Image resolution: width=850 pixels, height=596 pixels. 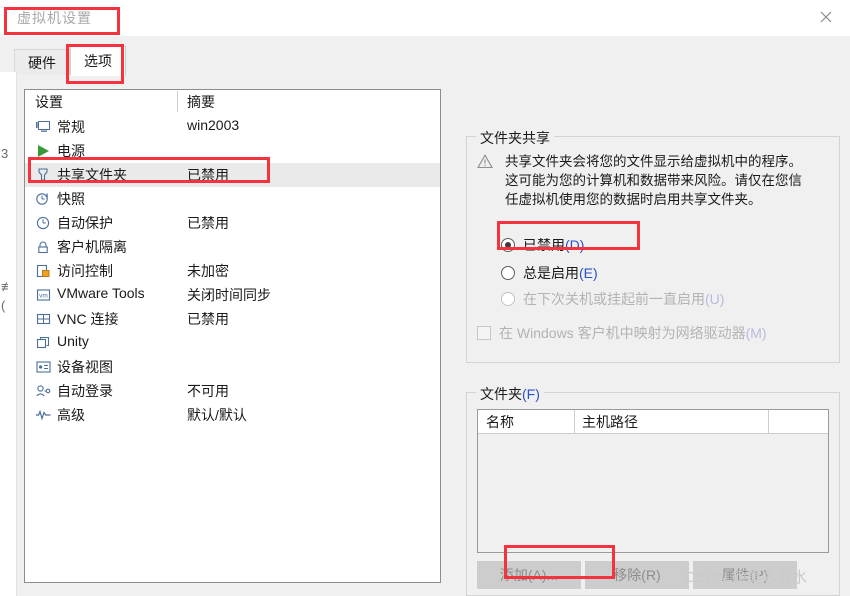 I want to click on settings-row-autoprotect: 自动保护 已禁用, so click(x=232, y=223).